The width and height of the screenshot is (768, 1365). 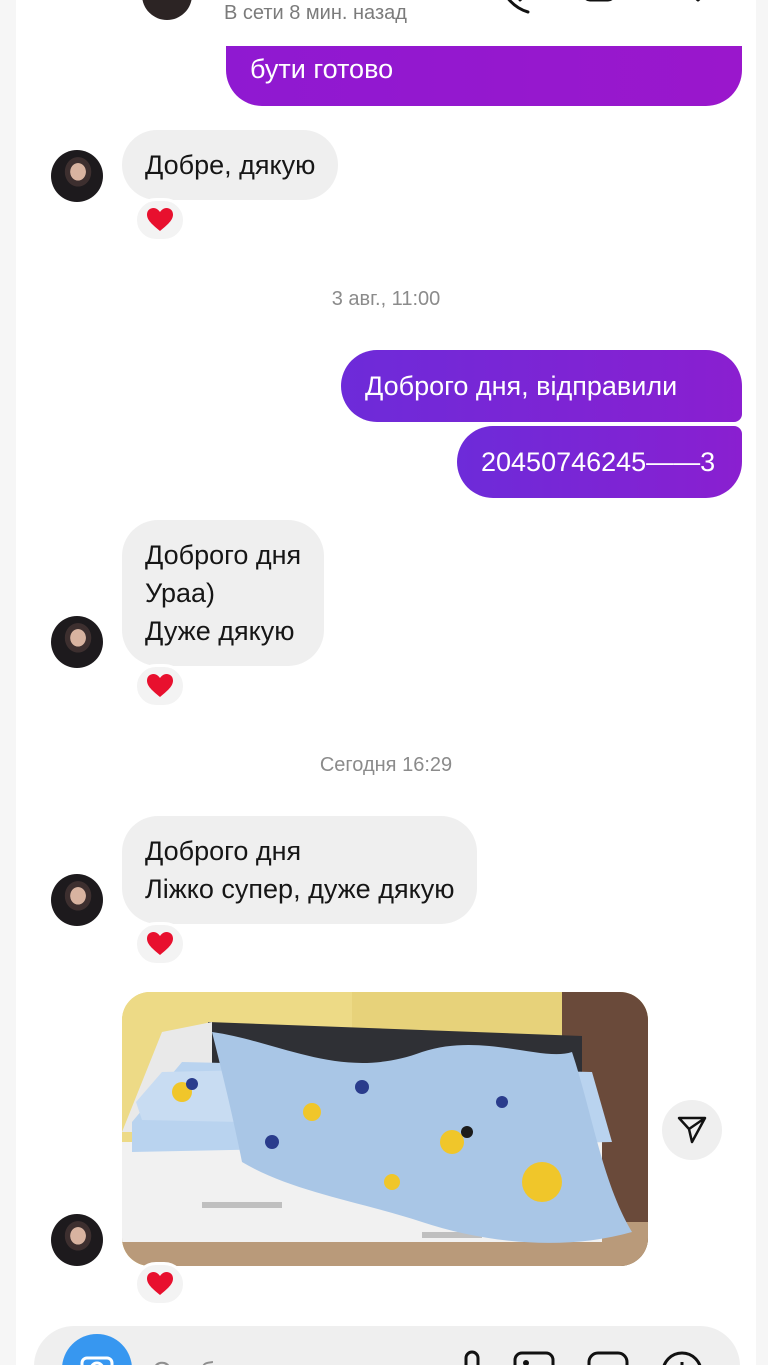 What do you see at coordinates (59, 4) in the screenshot?
I see `back-arrow-icon` at bounding box center [59, 4].